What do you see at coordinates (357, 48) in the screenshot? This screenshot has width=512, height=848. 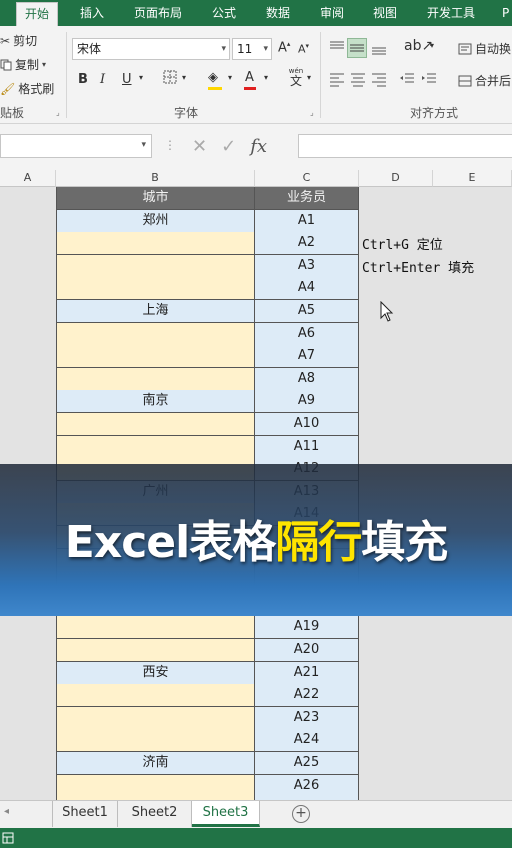 I see `align-middle-button` at bounding box center [357, 48].